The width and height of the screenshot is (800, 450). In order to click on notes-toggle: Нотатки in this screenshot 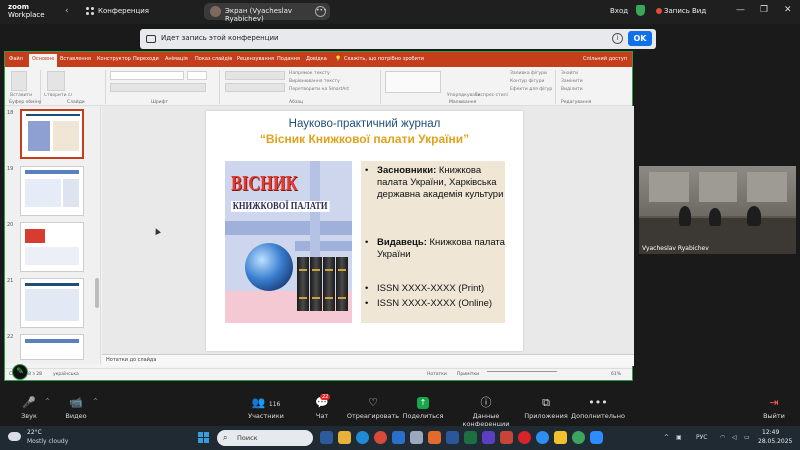, I will do `click(437, 374)`.